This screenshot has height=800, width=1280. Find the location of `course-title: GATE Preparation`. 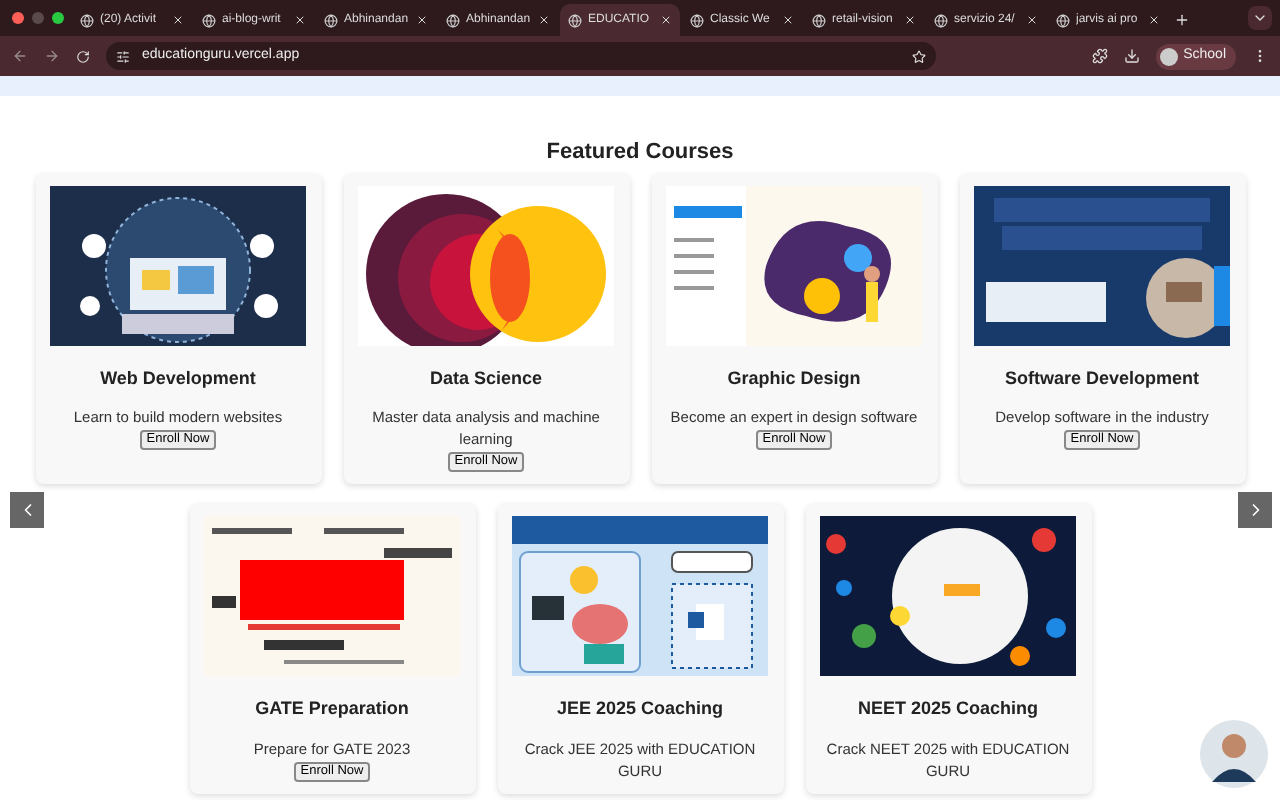

course-title: GATE Preparation is located at coordinates (332, 709).